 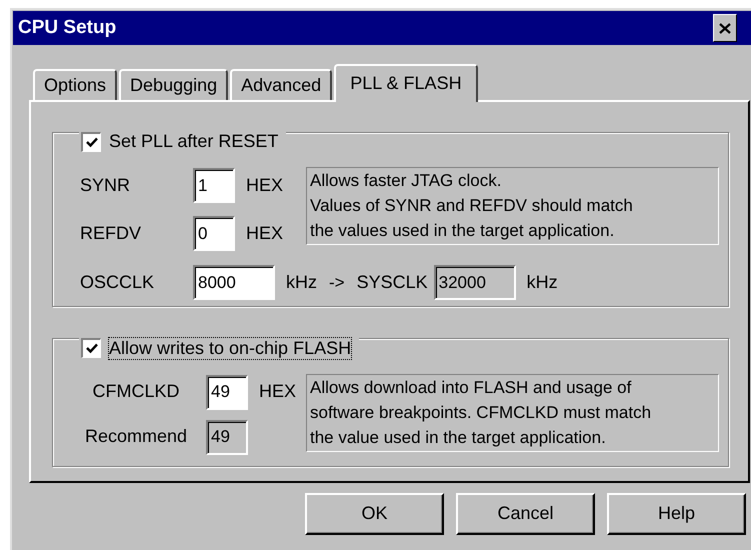 What do you see at coordinates (337, 283) in the screenshot?
I see `arrow-text: ->` at bounding box center [337, 283].